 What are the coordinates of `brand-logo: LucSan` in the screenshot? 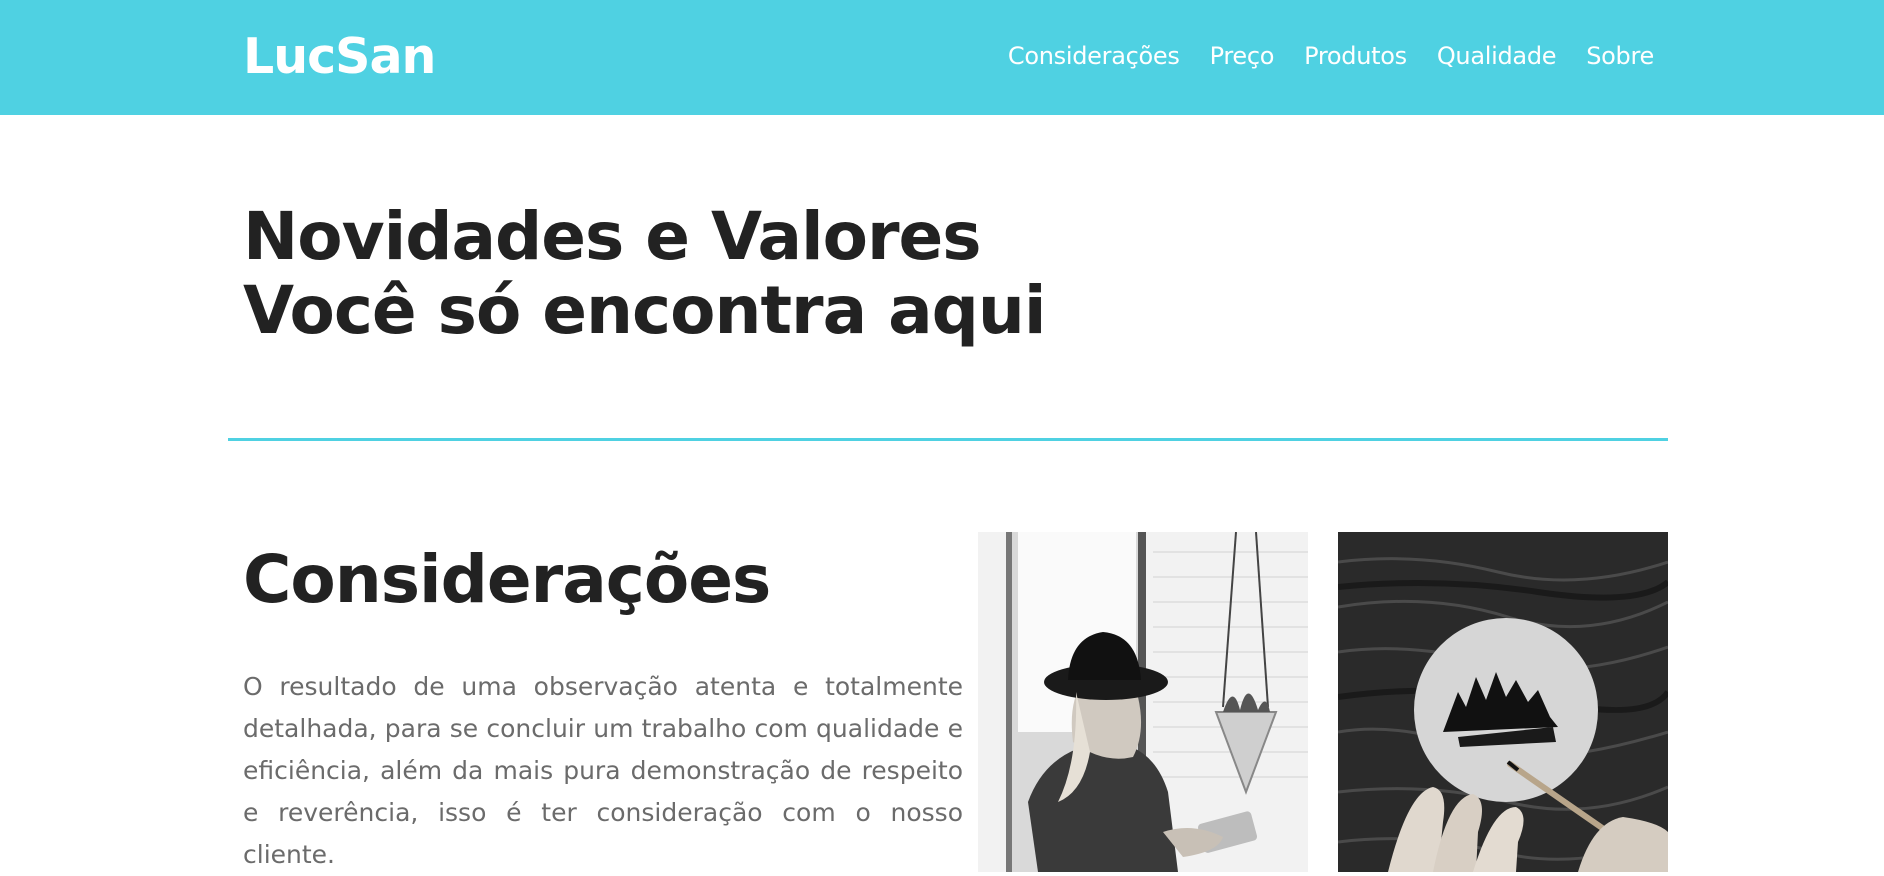 It's located at (339, 57).